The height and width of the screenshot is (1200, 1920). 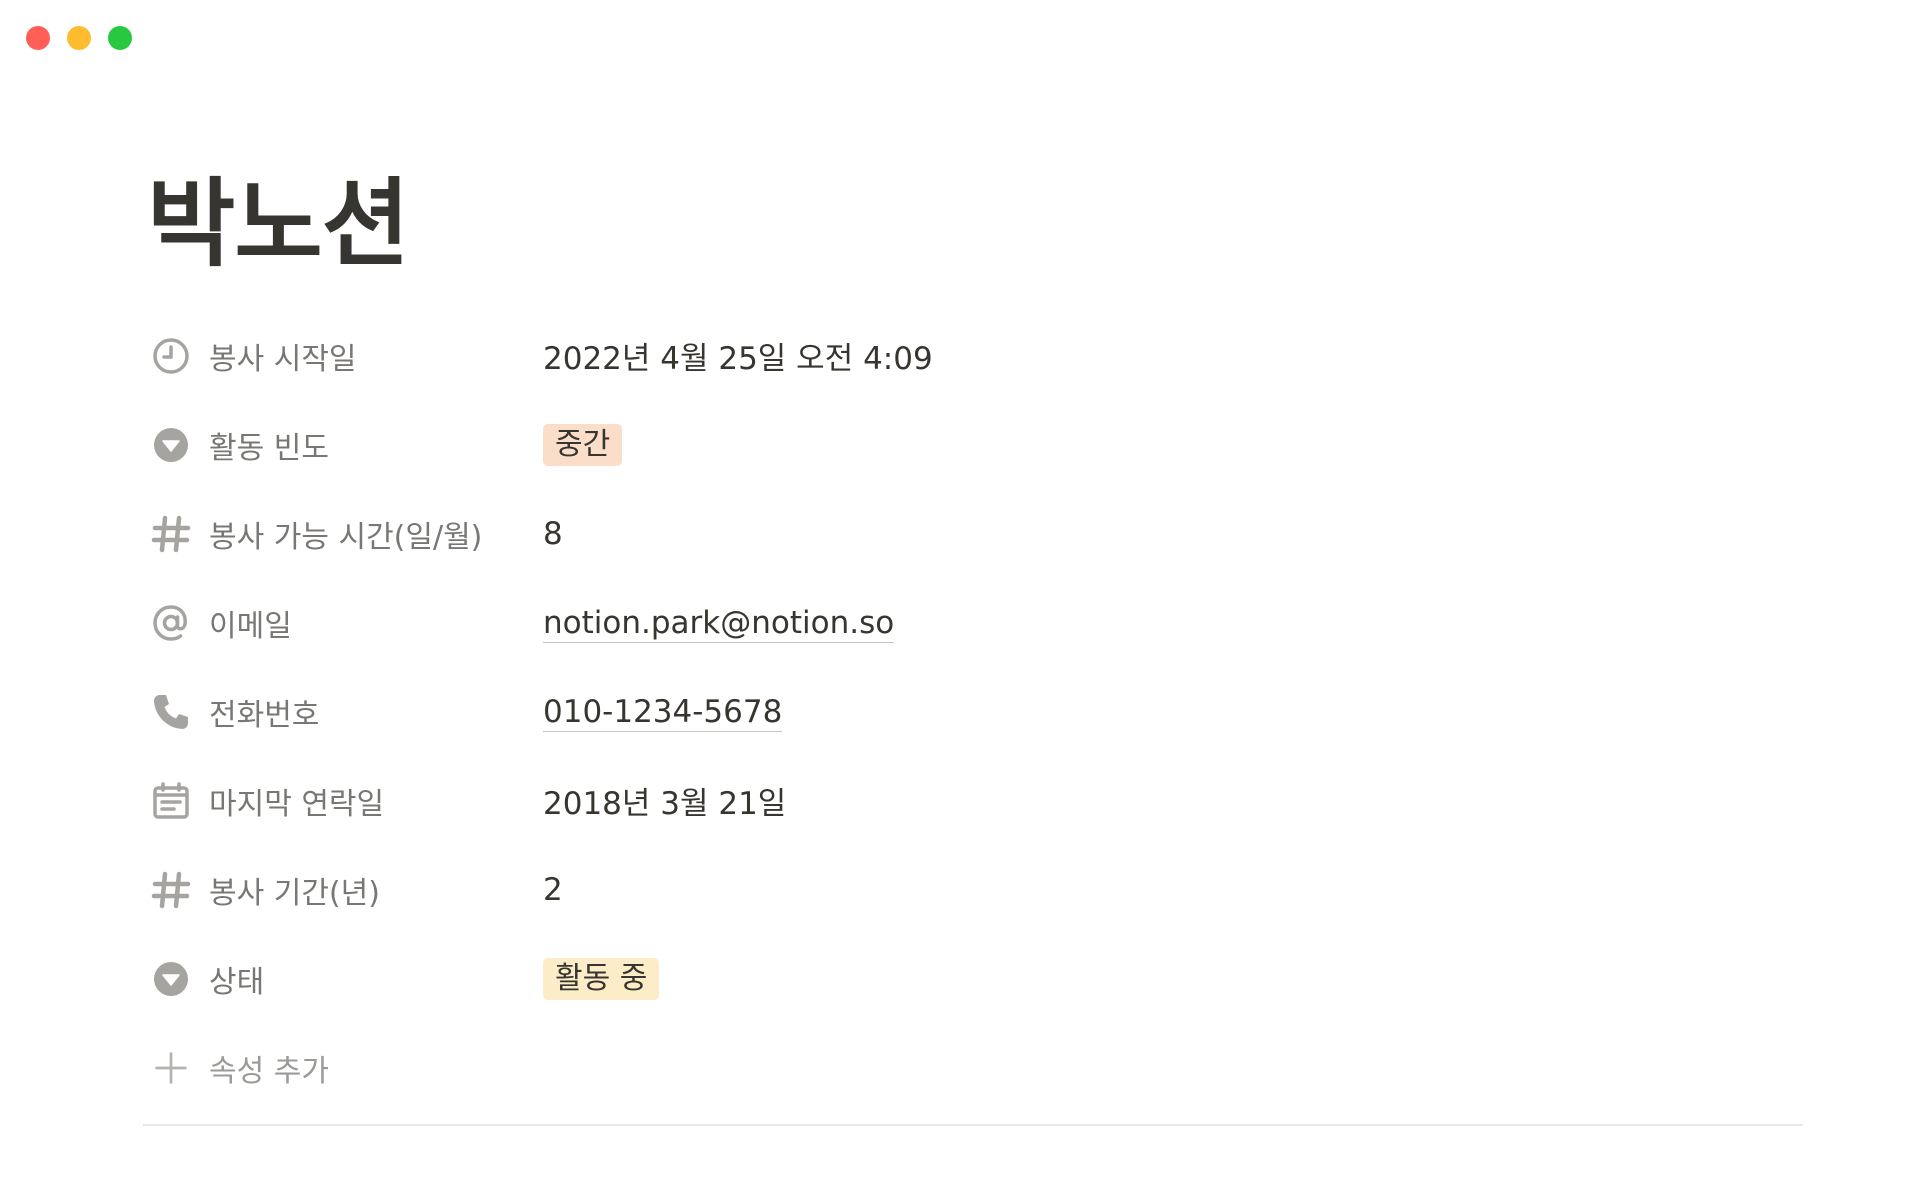 I want to click on add-property-button: 속성 추가, so click(x=973, y=1067).